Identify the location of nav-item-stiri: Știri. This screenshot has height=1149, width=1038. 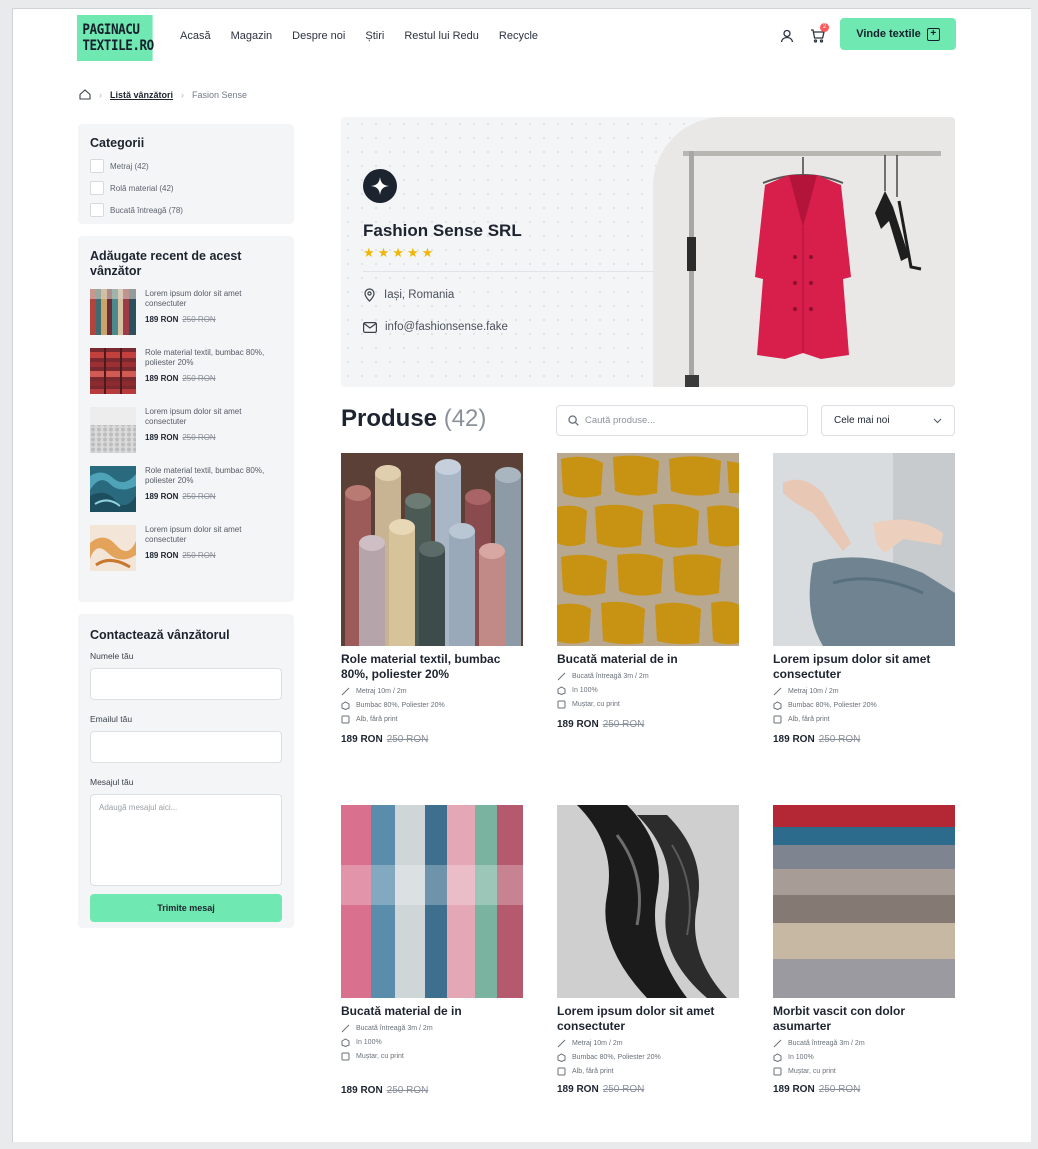
(374, 36).